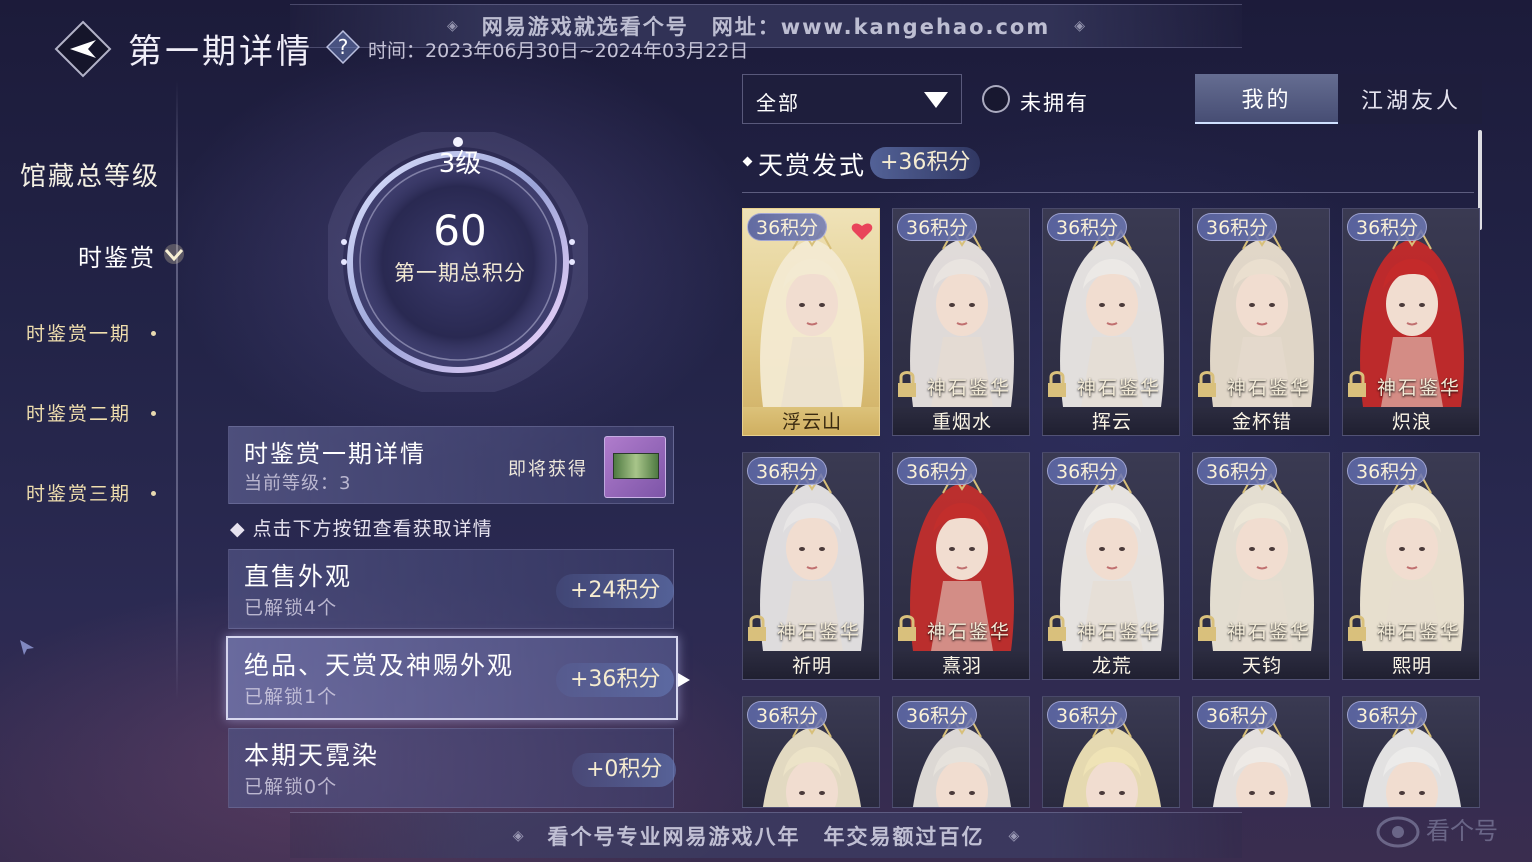 The height and width of the screenshot is (862, 1532). I want to click on question-icon: ?, so click(343, 47).